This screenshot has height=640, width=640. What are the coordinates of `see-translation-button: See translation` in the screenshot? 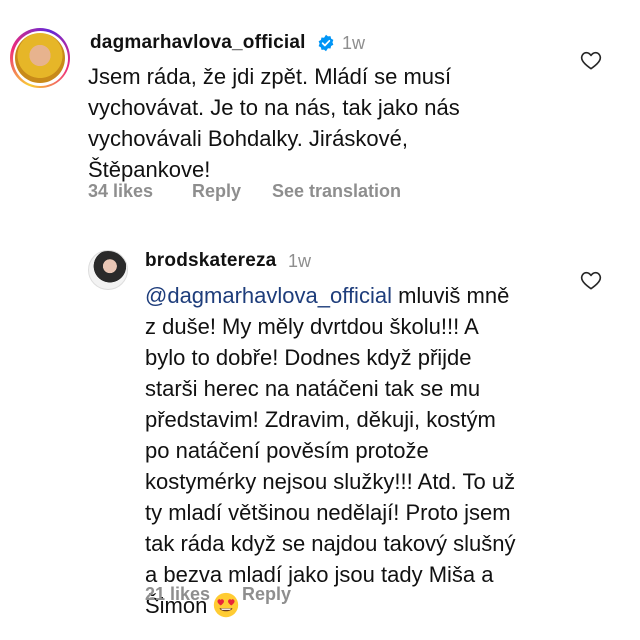 It's located at (336, 191).